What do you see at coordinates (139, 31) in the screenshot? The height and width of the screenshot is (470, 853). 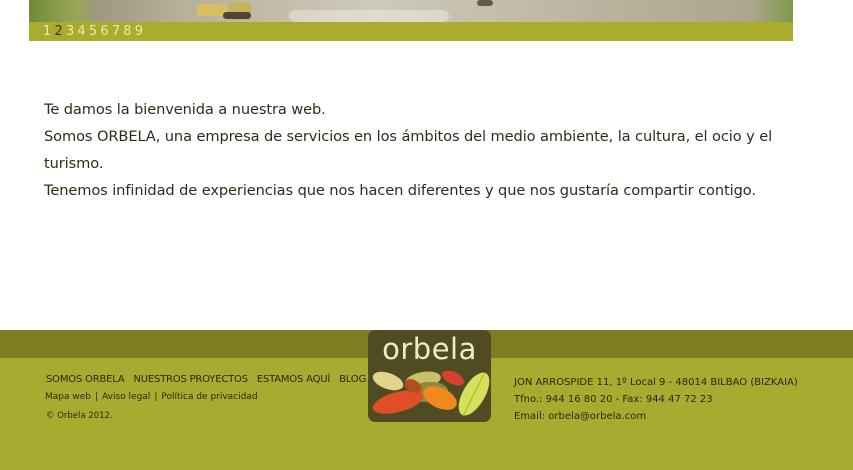 I see `slide-page-9: 9` at bounding box center [139, 31].